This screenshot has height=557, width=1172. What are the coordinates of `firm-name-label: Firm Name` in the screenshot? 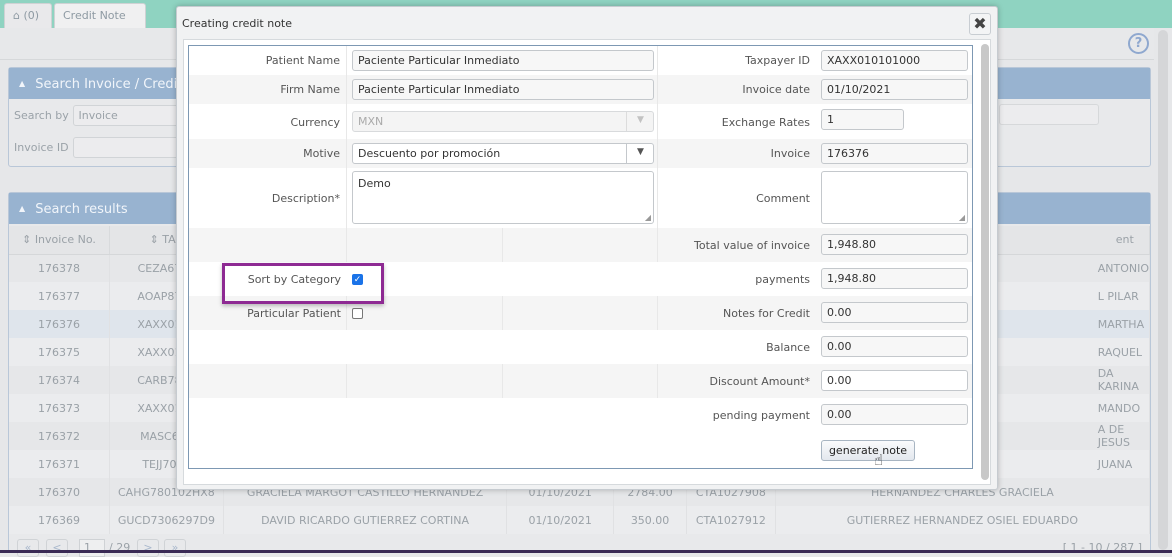 It's located at (310, 89).